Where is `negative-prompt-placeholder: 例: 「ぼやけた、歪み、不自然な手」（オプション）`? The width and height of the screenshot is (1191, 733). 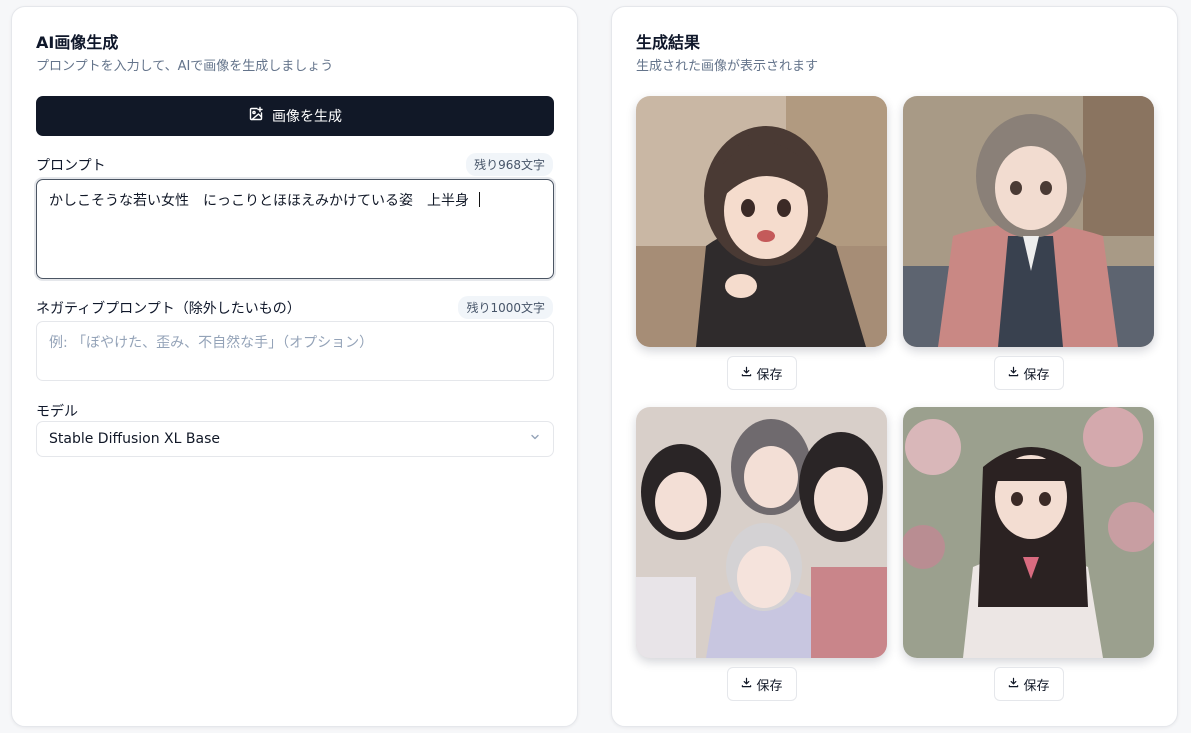 negative-prompt-placeholder: 例: 「ぼやけた、歪み、不自然な手」（オプション） is located at coordinates (211, 343).